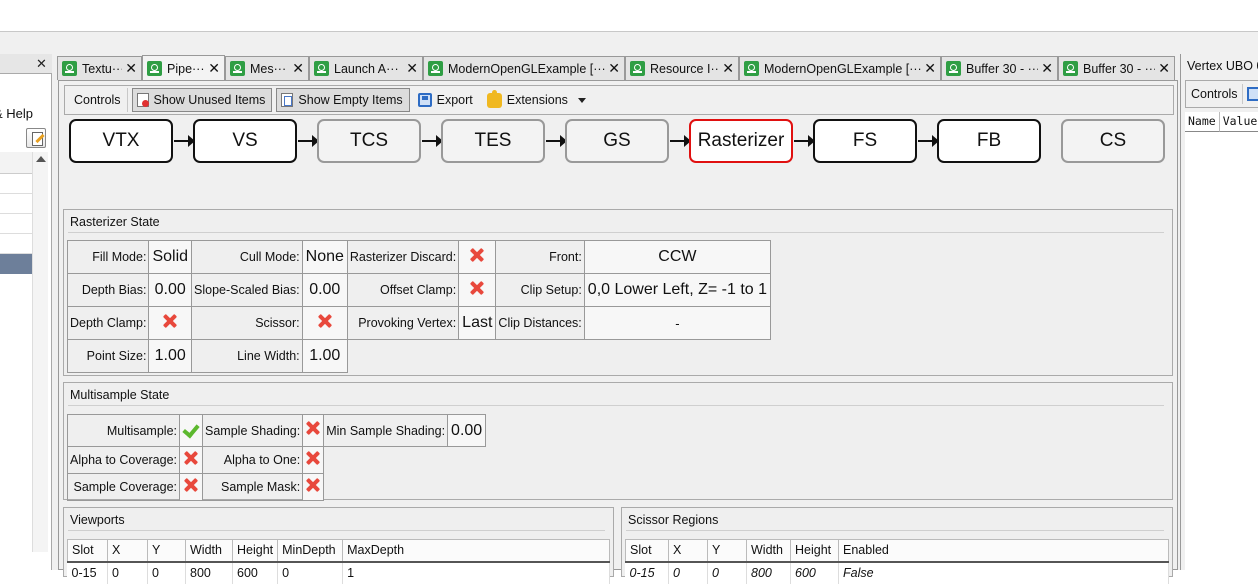  I want to click on sample-mask-label: Sample Mask:, so click(253, 487).